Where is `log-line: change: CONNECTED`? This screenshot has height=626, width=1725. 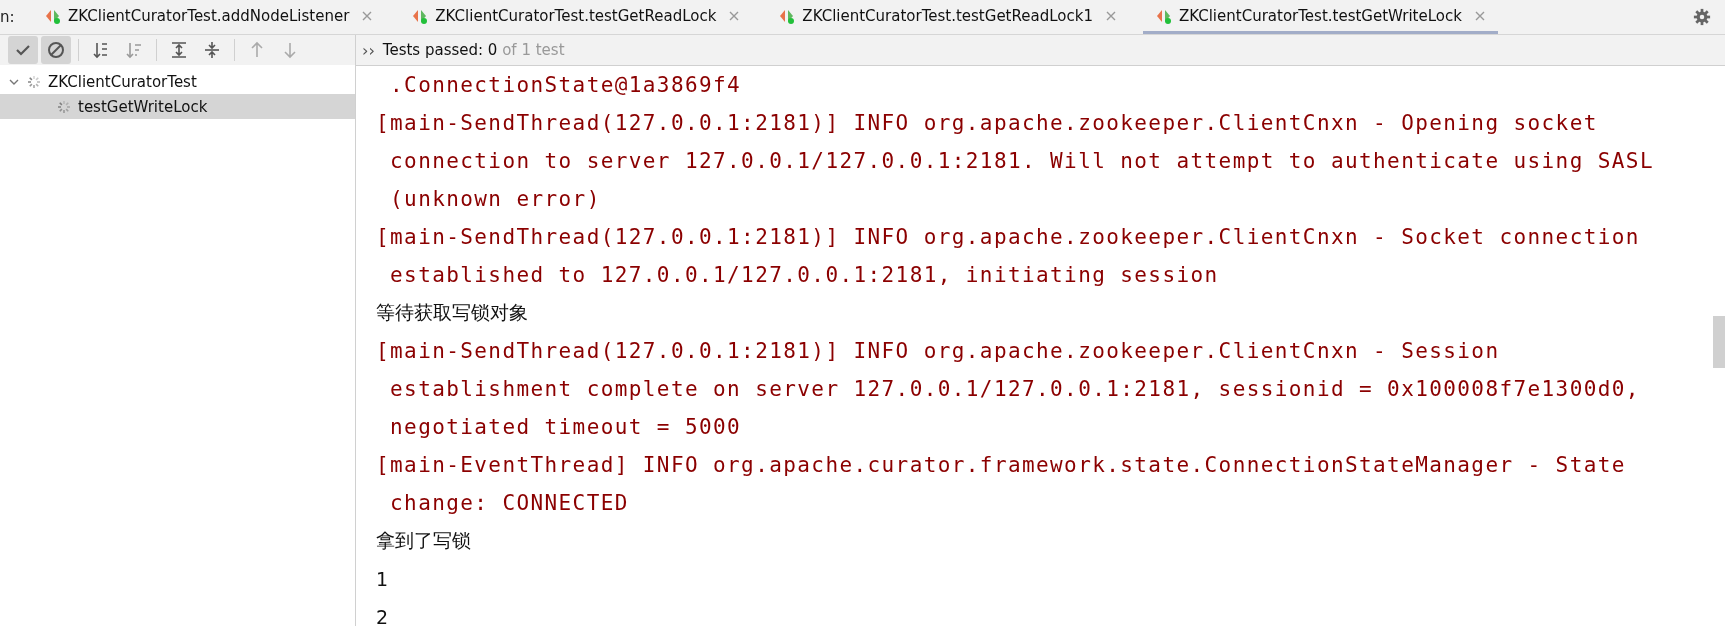
log-line: change: CONNECTED is located at coordinates (509, 503).